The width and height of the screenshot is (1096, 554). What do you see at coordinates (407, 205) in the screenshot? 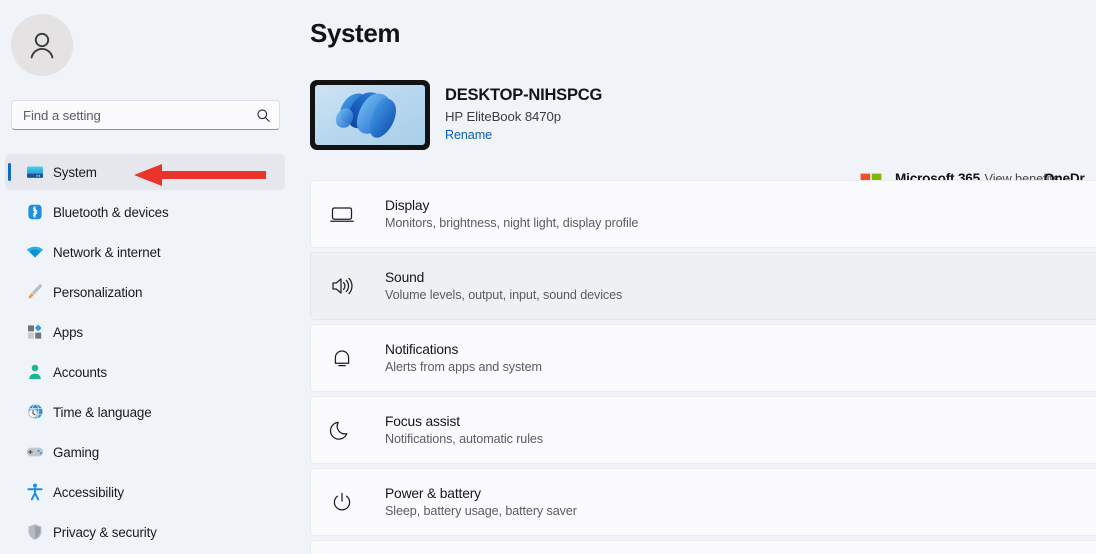
I see `settings-row-title: Display` at bounding box center [407, 205].